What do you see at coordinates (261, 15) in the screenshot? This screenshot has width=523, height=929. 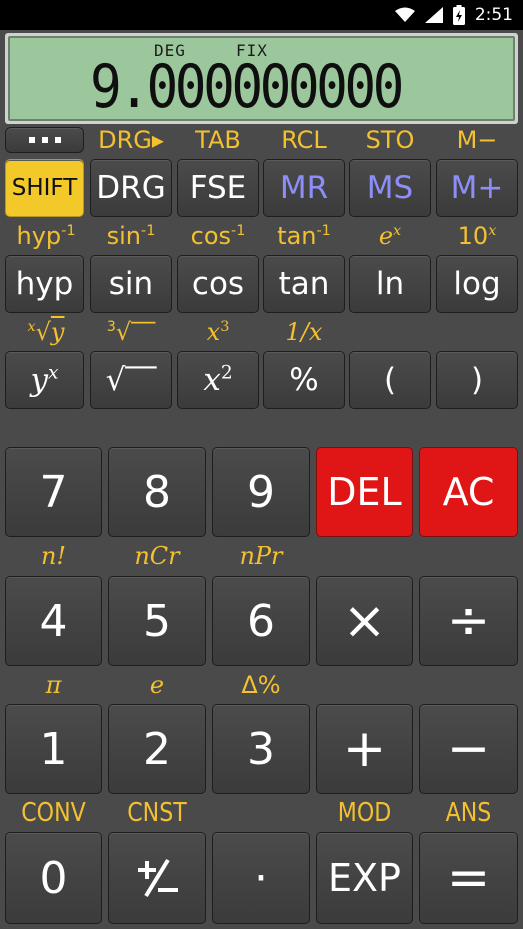 I see `status-bar: 2:51` at bounding box center [261, 15].